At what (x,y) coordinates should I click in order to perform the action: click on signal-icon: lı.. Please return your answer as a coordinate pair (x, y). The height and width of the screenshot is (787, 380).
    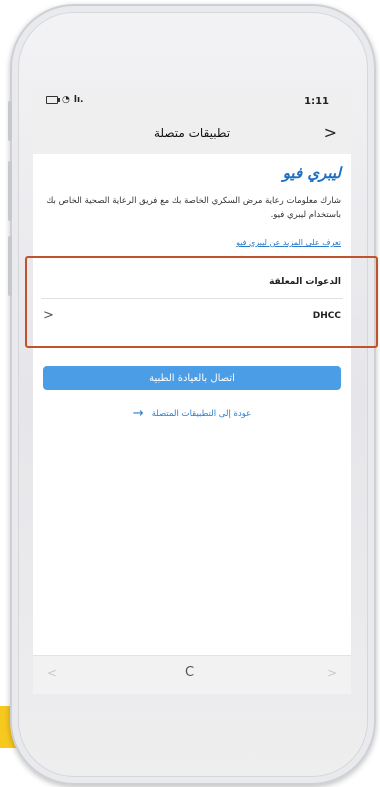
    Looking at the image, I should click on (78, 100).